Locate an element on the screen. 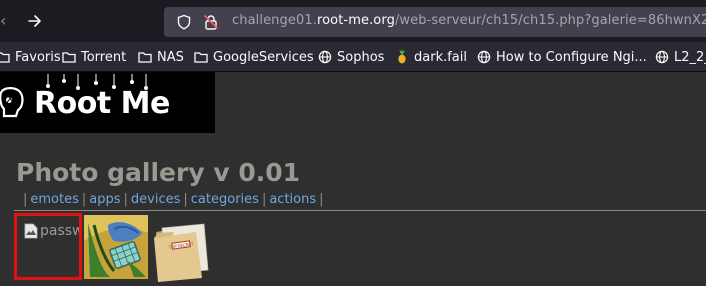  menu-link-actions: actions is located at coordinates (292, 199).